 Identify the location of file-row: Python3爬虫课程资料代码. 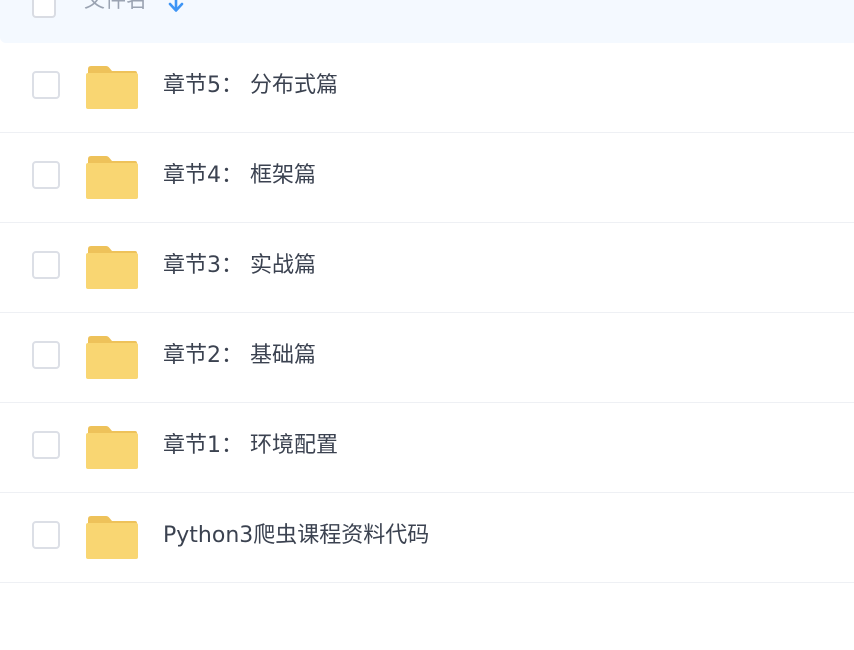
(427, 538).